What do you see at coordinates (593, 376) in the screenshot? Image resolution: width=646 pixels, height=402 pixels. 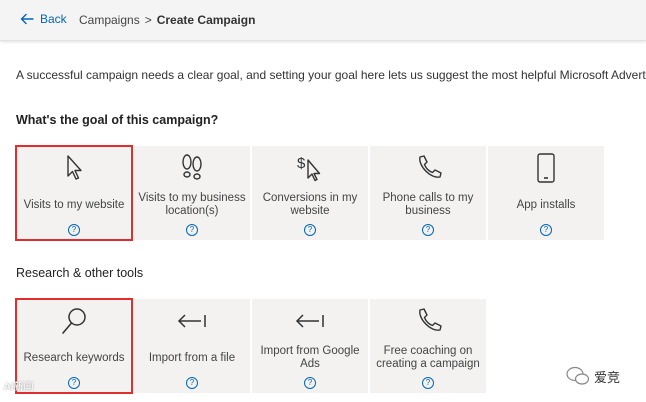 I see `watermark: 爱竞` at bounding box center [593, 376].